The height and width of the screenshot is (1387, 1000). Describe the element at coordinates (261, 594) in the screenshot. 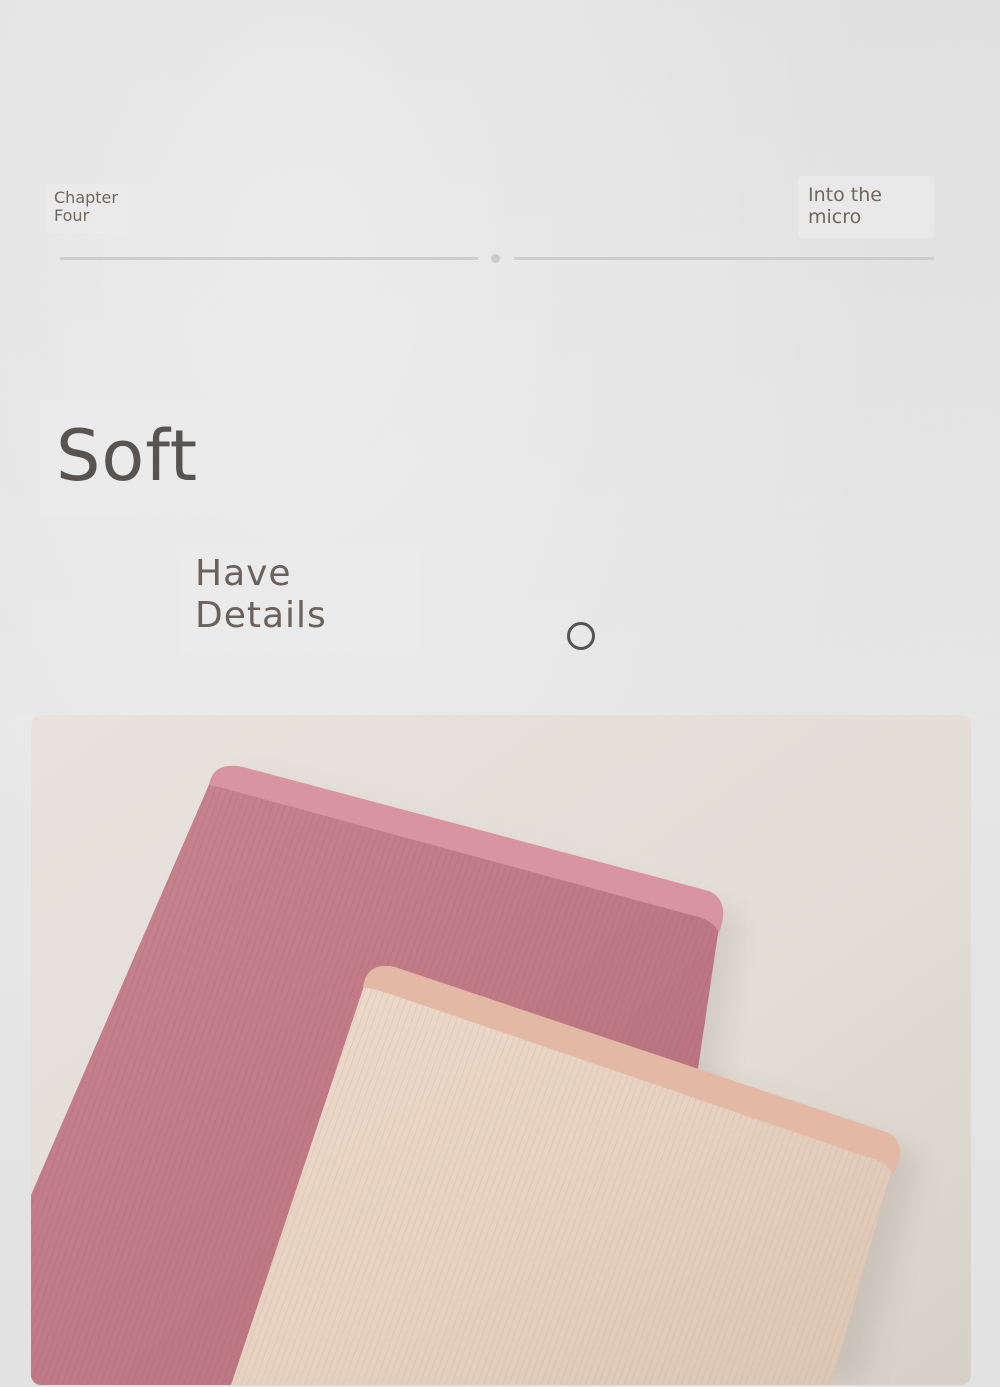

I see `page-subtitle: Have Details` at that location.